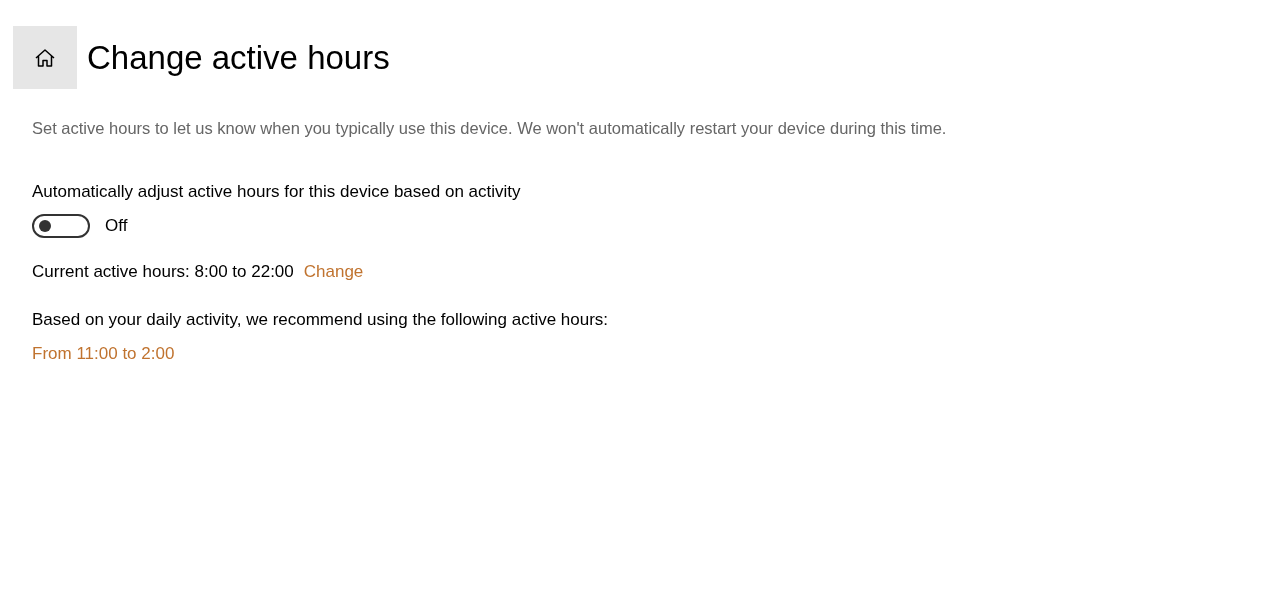 The width and height of the screenshot is (1280, 605). I want to click on description-text: Set active hours to let us know when you typically use this device. We won't automatically restart your device during this time., so click(490, 128).